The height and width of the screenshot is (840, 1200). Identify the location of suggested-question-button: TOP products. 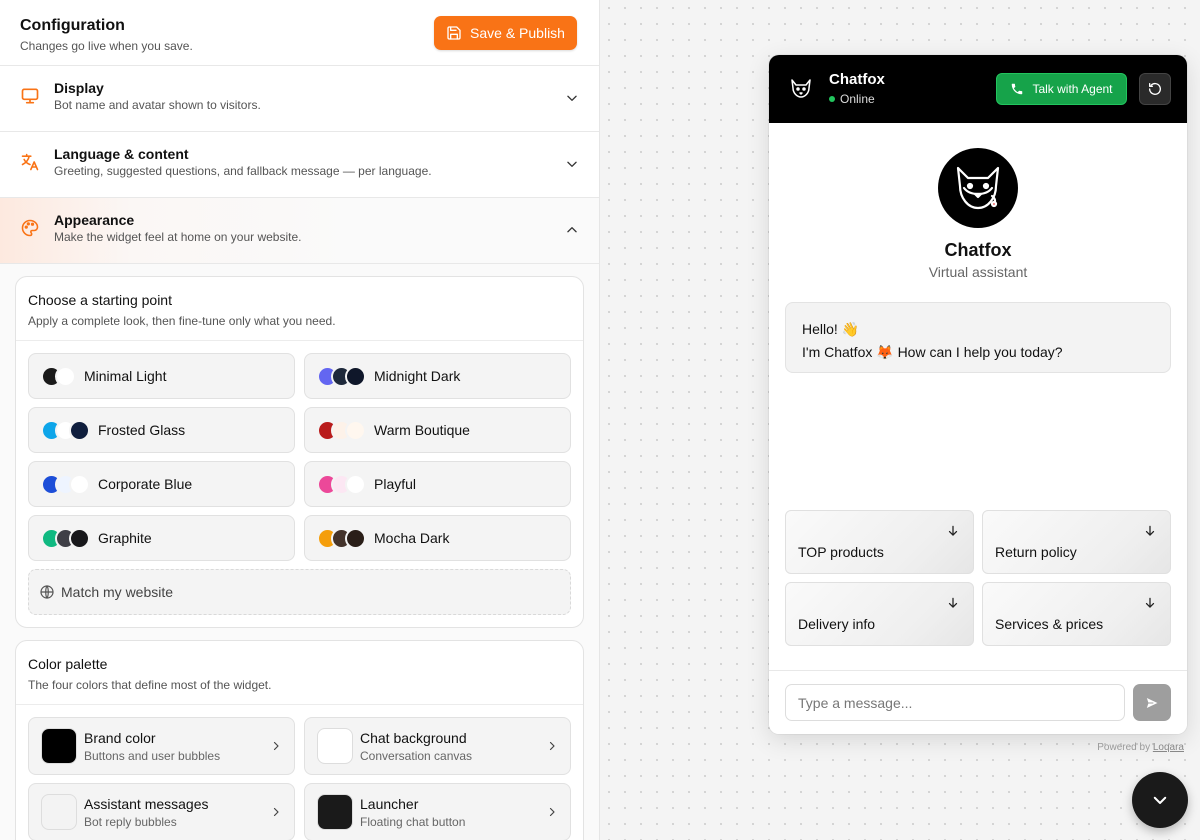
(879, 542).